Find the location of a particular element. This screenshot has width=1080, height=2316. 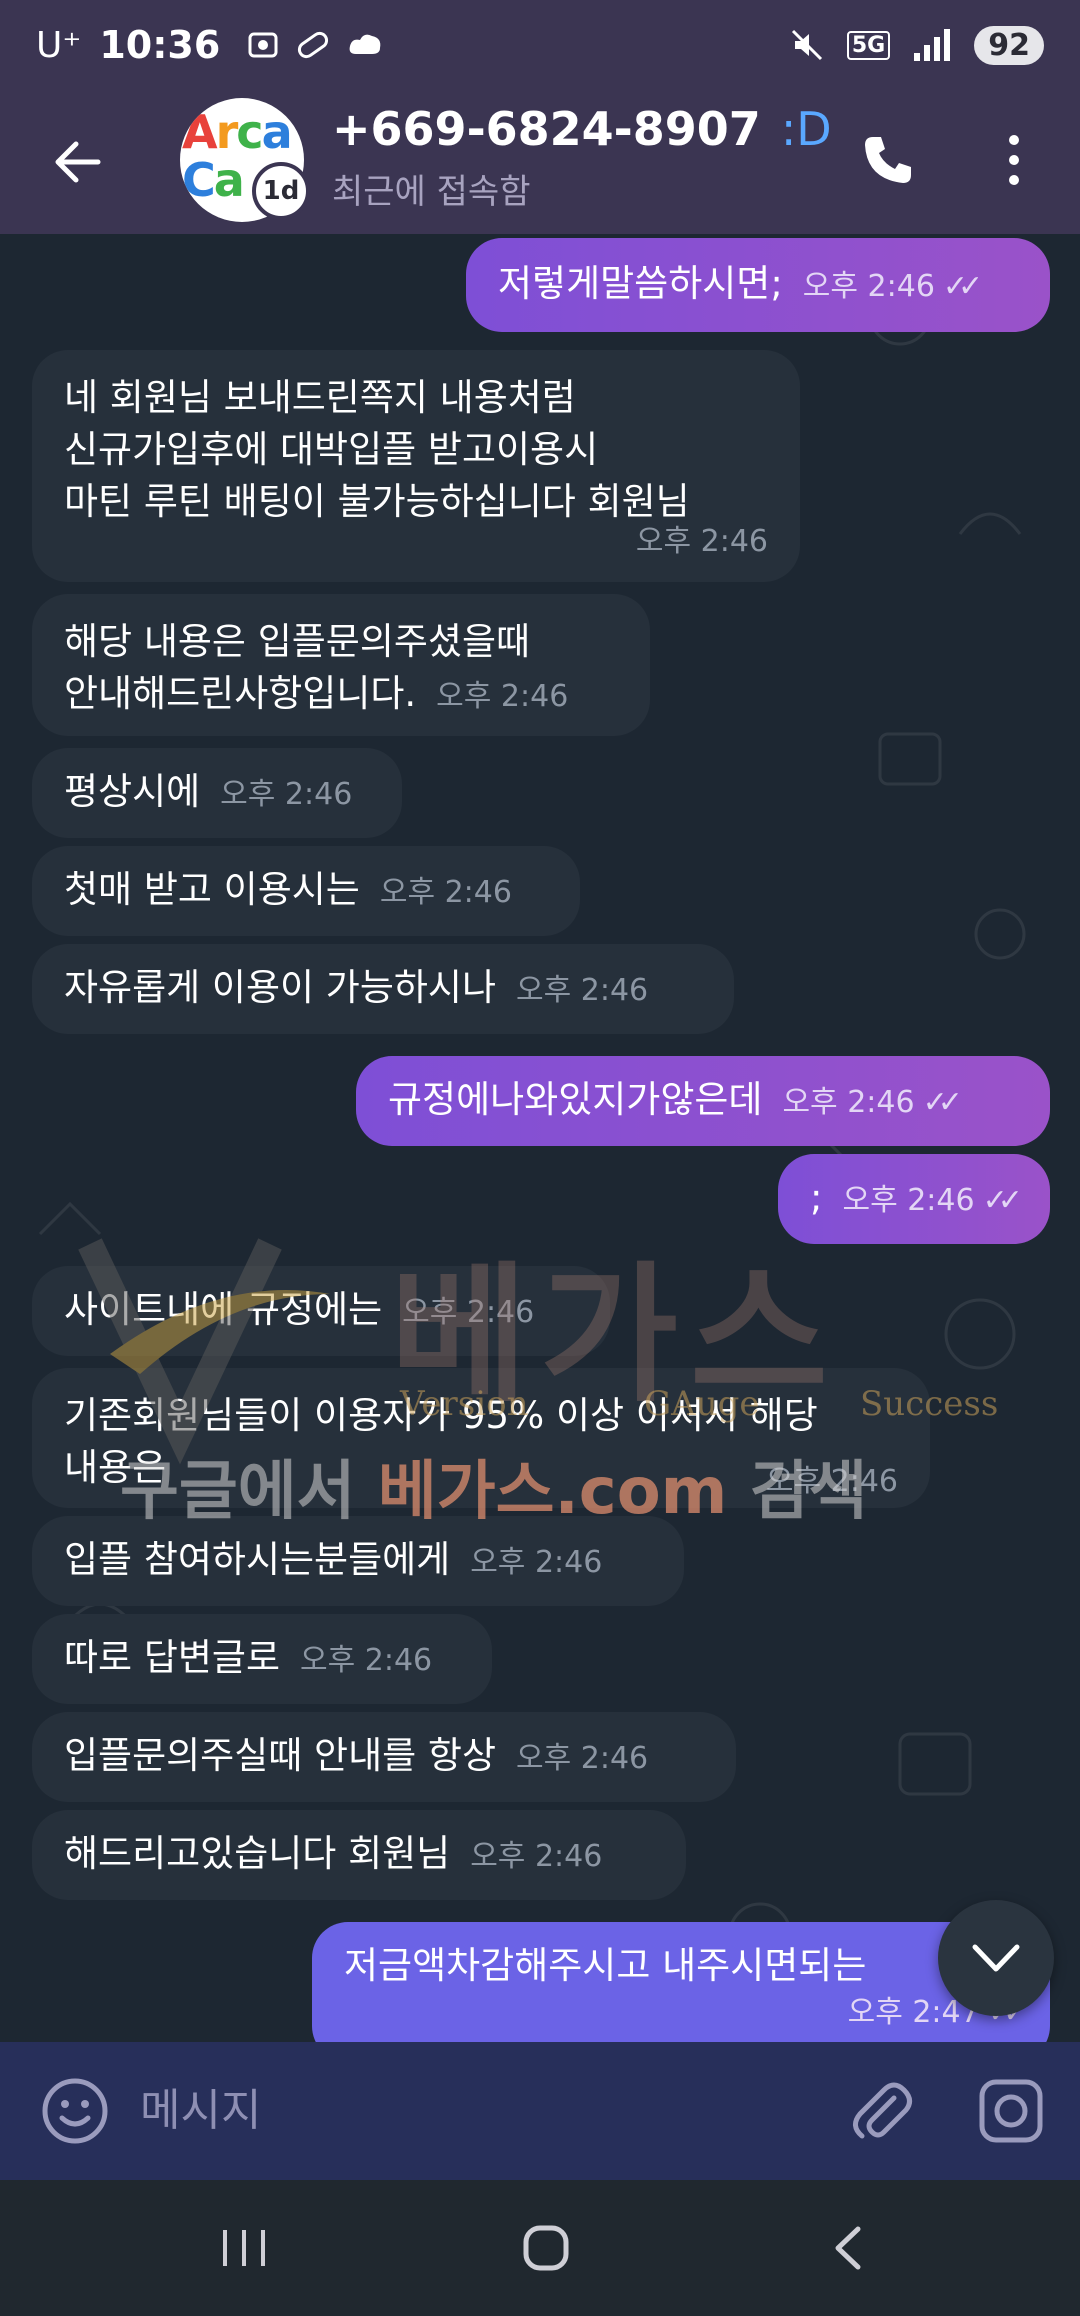

mute-icon is located at coordinates (806, 45).